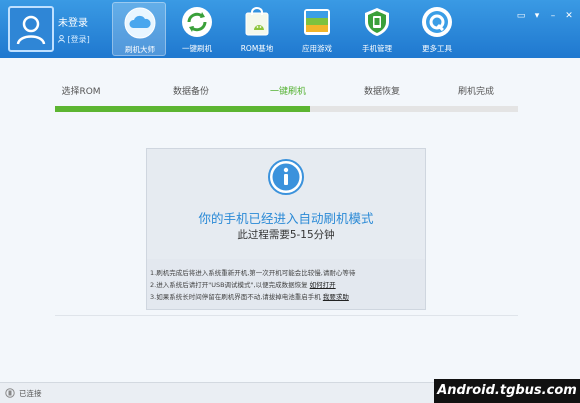  I want to click on card-subtitle: 此过程需要5-15分钟, so click(286, 235).